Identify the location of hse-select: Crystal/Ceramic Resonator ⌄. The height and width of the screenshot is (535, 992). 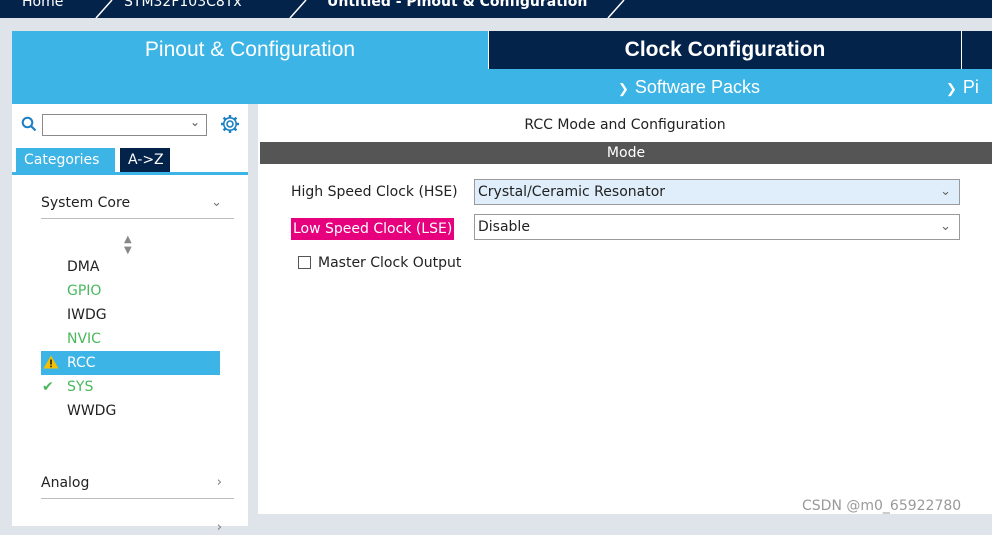
(717, 192).